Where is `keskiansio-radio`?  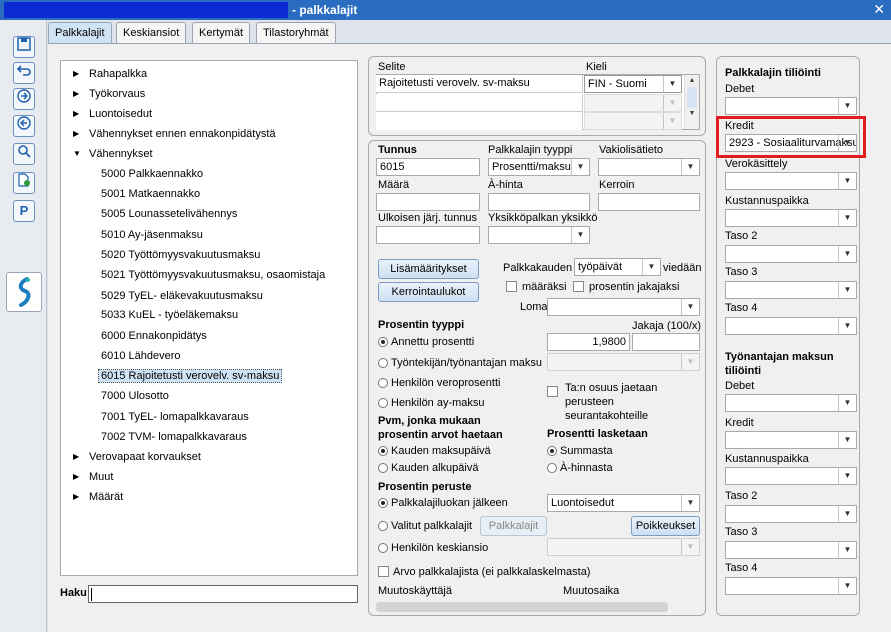 keskiansio-radio is located at coordinates (383, 548).